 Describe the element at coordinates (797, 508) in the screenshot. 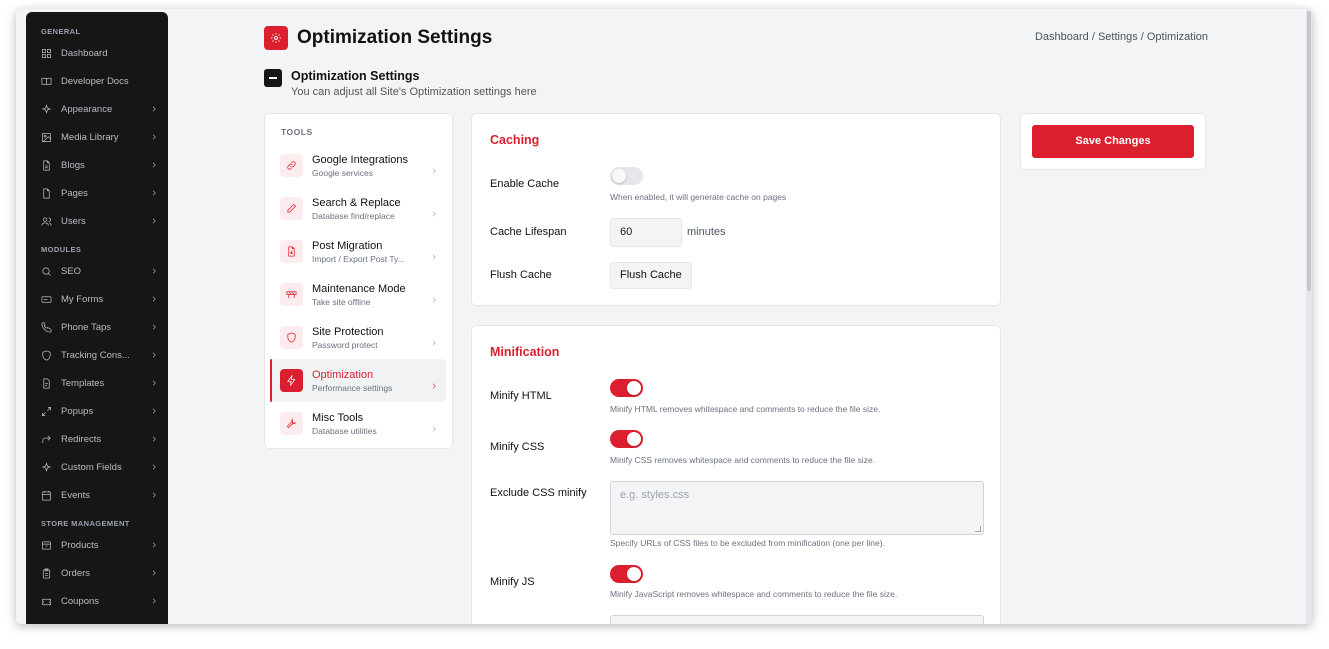

I see `exclude-css-textarea: e.g. styles.css` at that location.